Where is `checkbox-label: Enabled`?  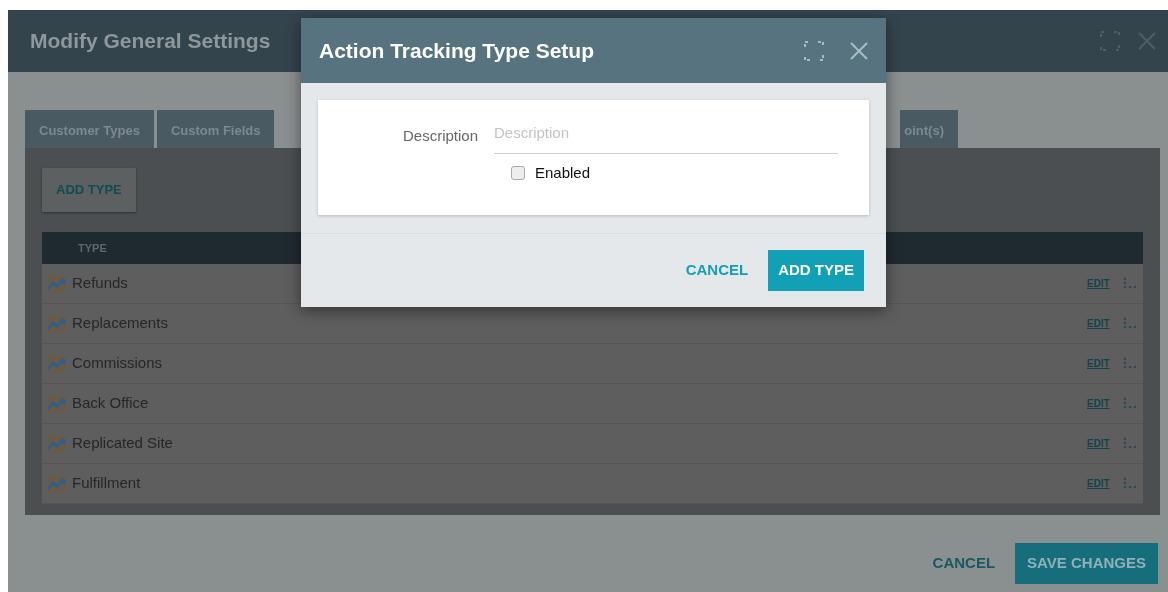 checkbox-label: Enabled is located at coordinates (563, 172).